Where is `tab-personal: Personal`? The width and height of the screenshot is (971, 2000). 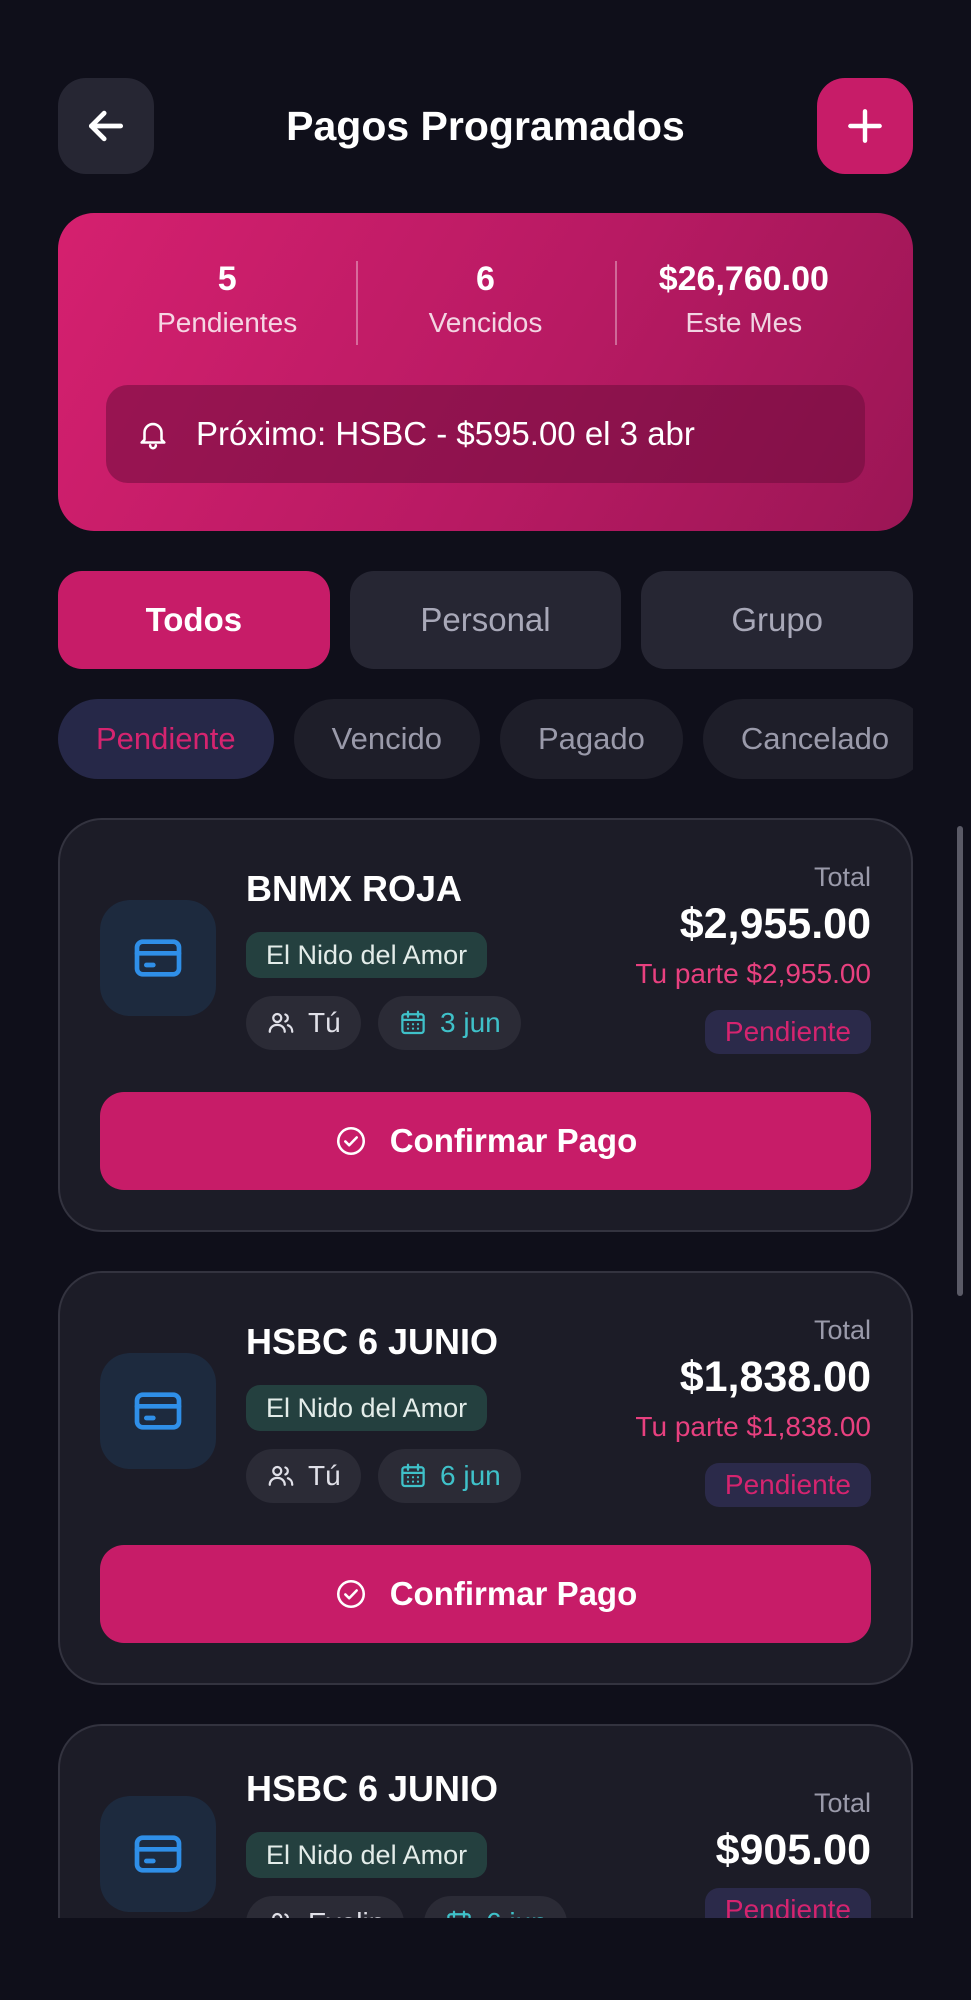 tab-personal: Personal is located at coordinates (485, 620).